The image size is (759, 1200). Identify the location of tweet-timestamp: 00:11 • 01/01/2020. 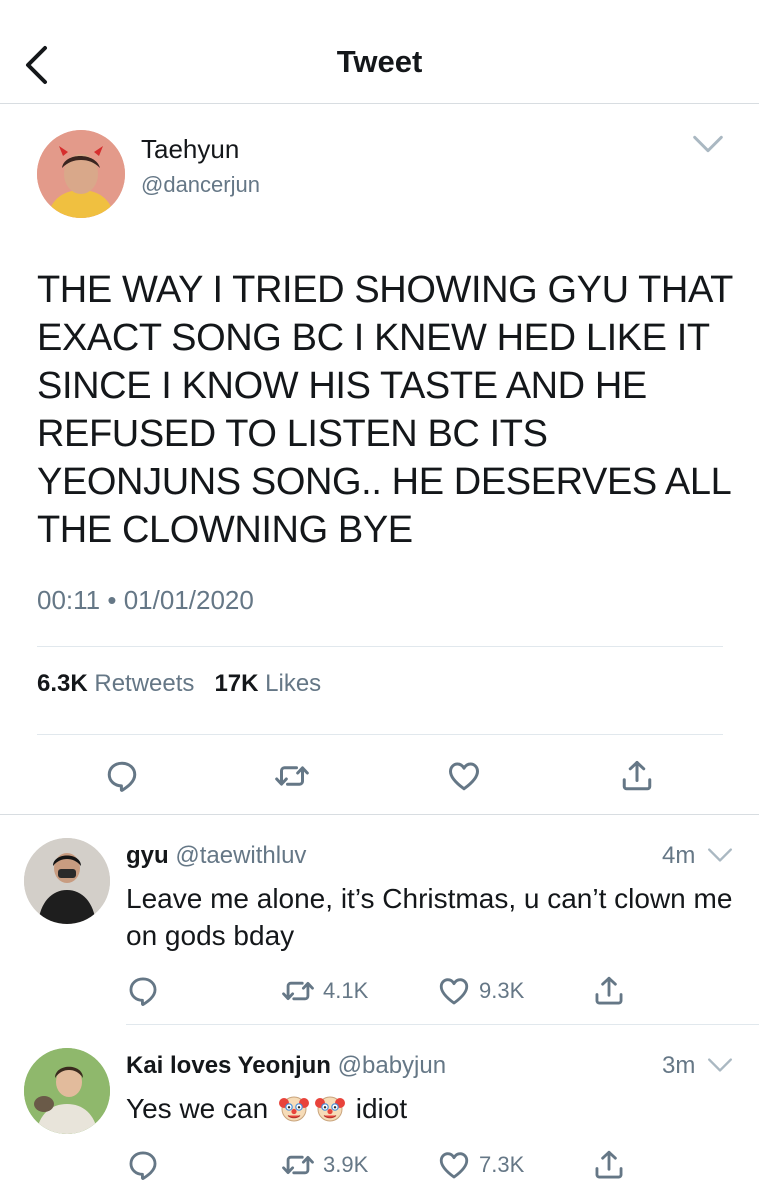
(145, 600).